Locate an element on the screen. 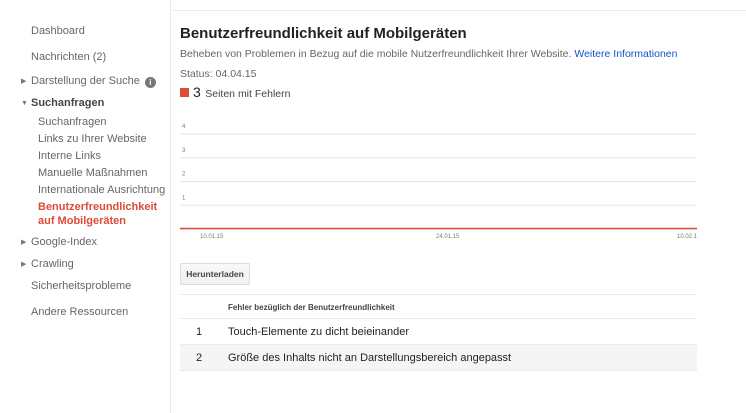 The width and height of the screenshot is (746, 413). table-row: 1 Touch-Elemente zu dicht beieinander is located at coordinates (438, 332).